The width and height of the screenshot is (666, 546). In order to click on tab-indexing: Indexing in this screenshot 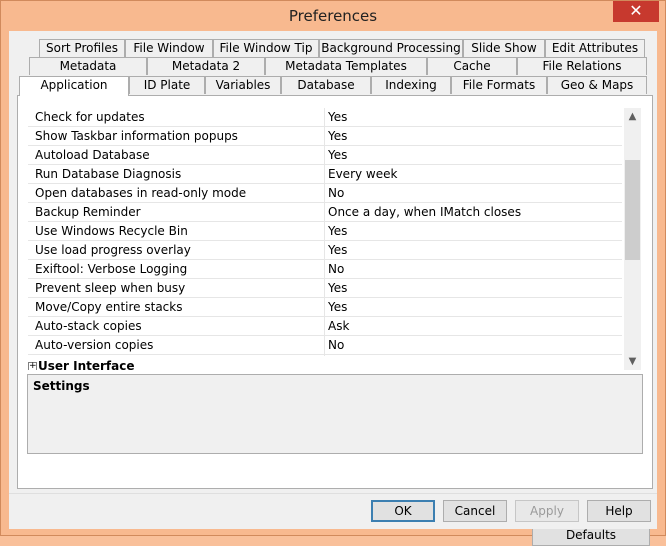, I will do `click(411, 85)`.